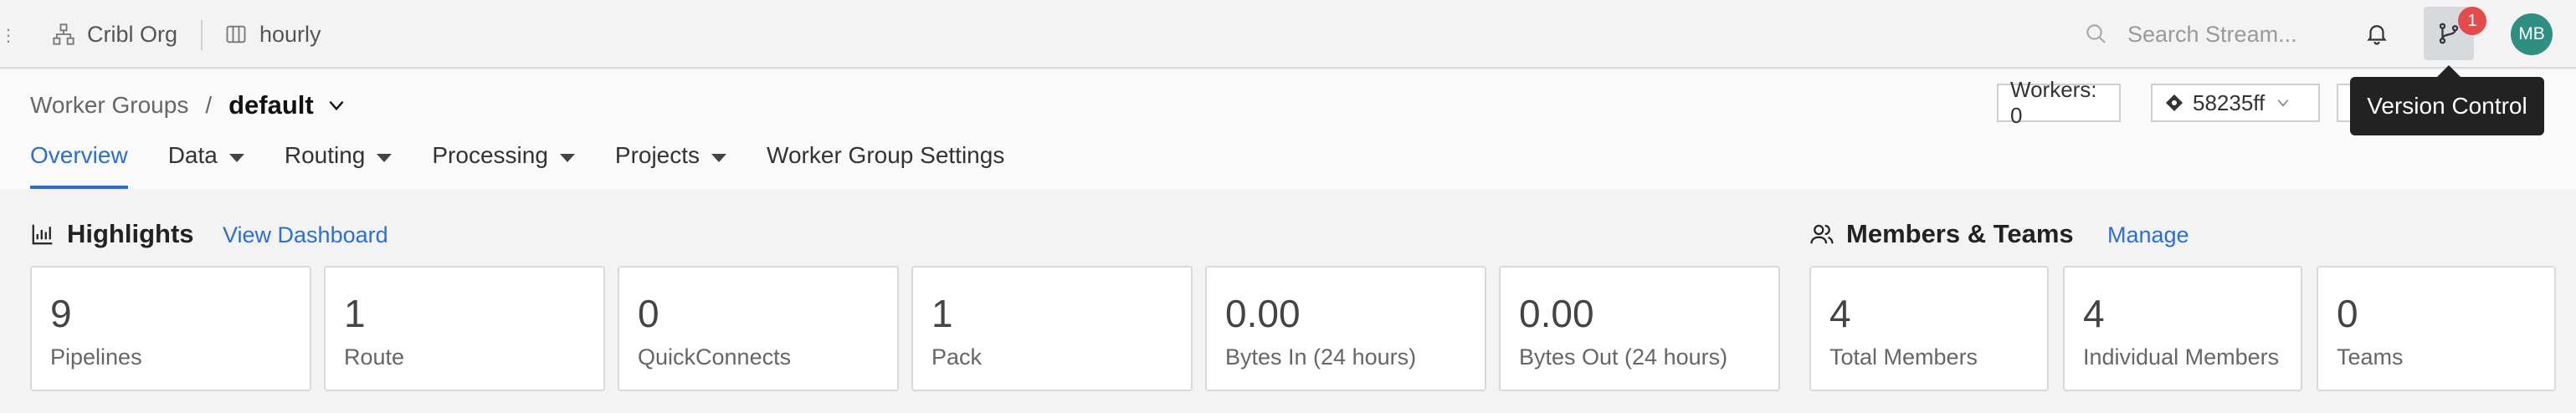 The width and height of the screenshot is (2576, 413). I want to click on org-icon, so click(63, 34).